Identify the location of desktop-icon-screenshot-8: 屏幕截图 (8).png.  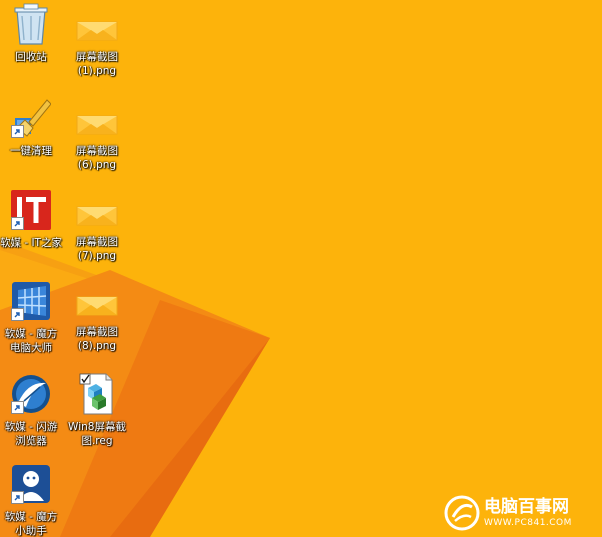
(97, 334).